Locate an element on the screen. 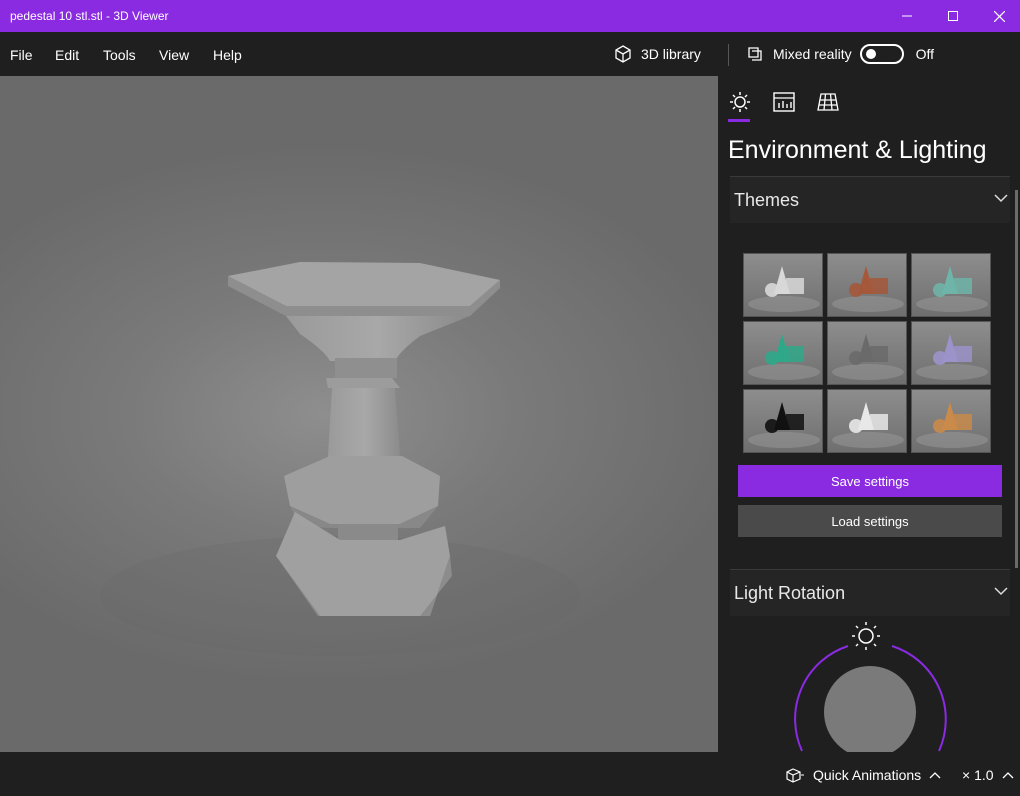 This screenshot has width=1020, height=796. status-bar: Quick Animations × 1.0 is located at coordinates (510, 774).